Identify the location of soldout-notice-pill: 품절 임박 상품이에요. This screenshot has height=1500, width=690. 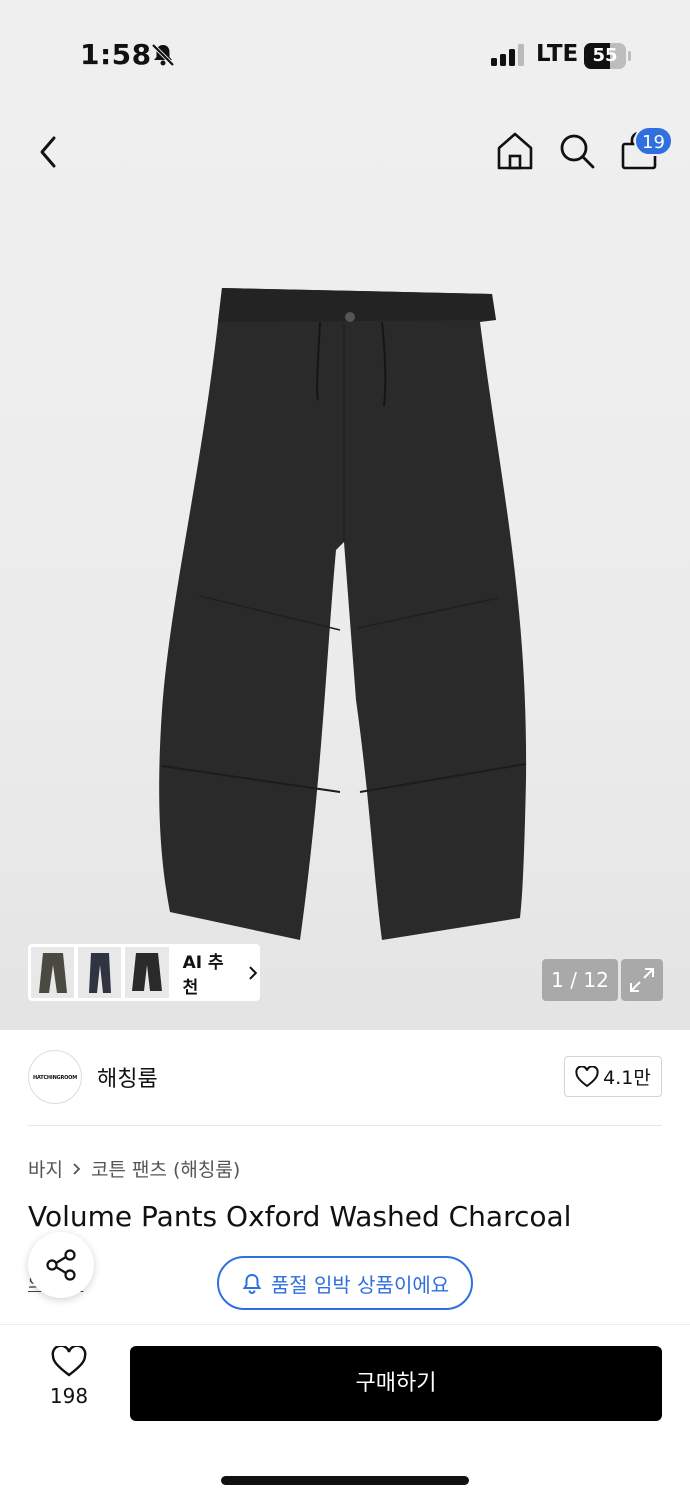
(345, 1283).